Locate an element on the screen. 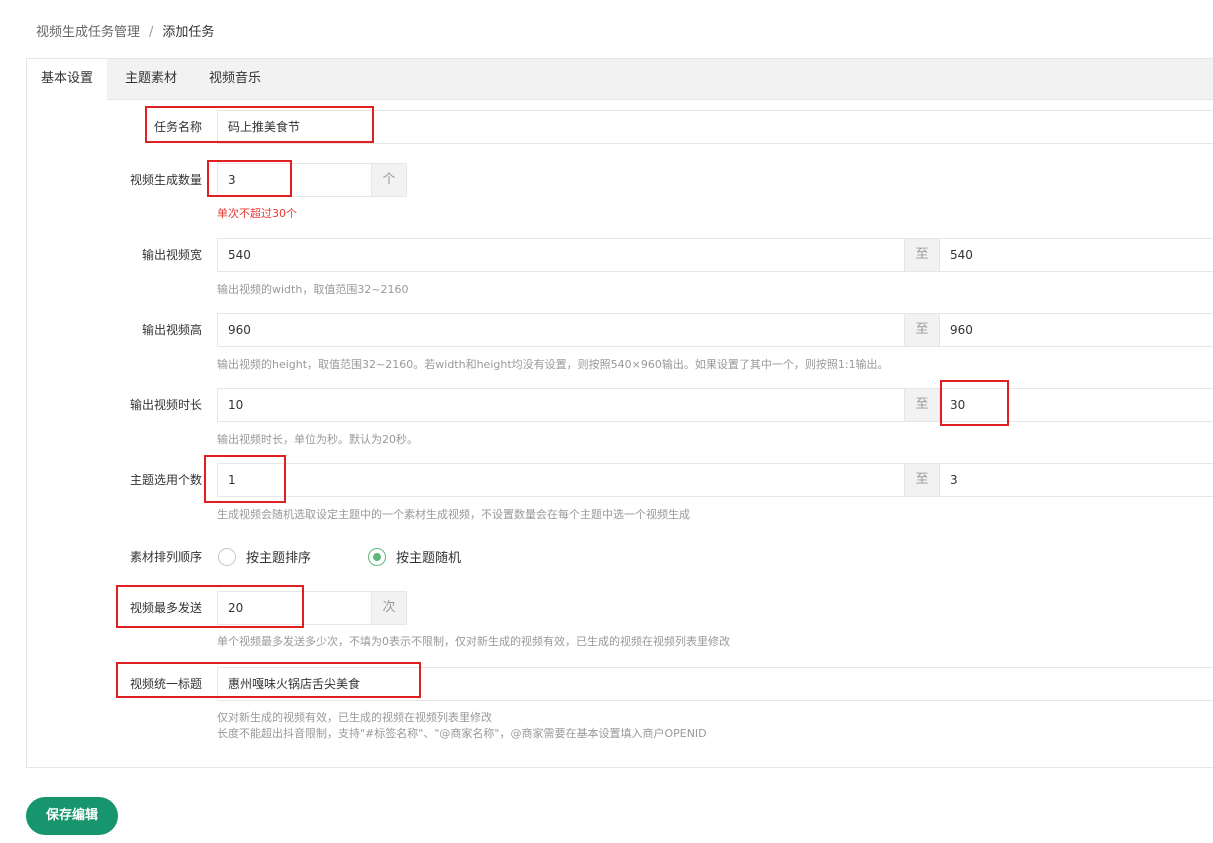 The image size is (1213, 843). duration-from-input: 10 is located at coordinates (561, 405).